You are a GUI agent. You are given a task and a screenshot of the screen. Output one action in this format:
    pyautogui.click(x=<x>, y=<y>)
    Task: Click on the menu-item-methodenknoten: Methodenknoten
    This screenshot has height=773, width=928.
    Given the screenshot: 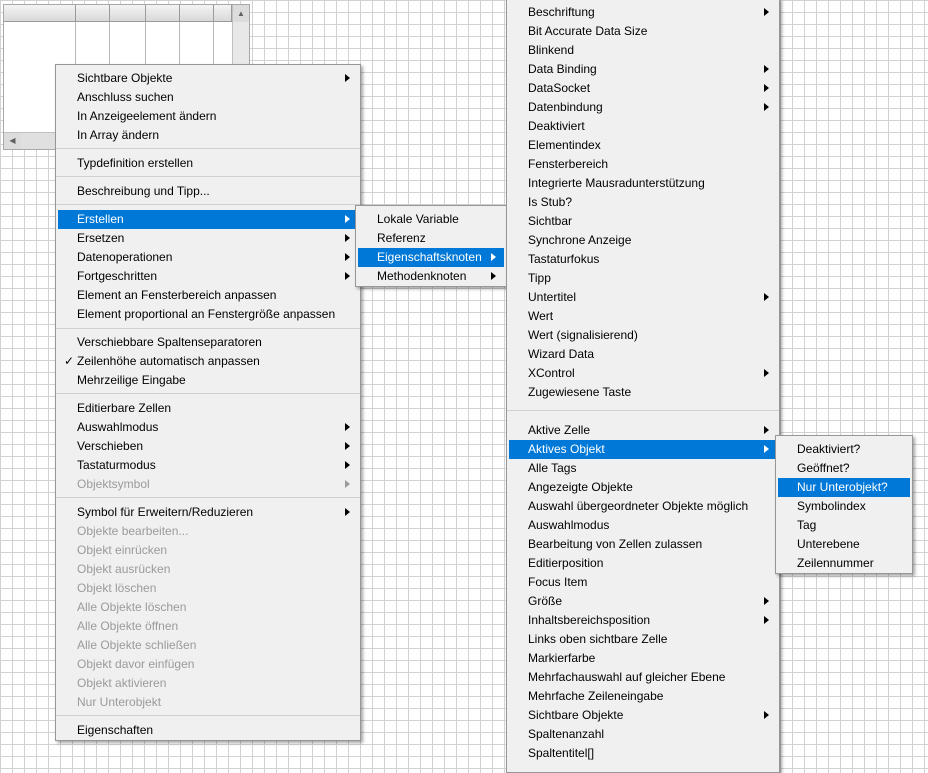 What is the action you would take?
    pyautogui.click(x=431, y=276)
    